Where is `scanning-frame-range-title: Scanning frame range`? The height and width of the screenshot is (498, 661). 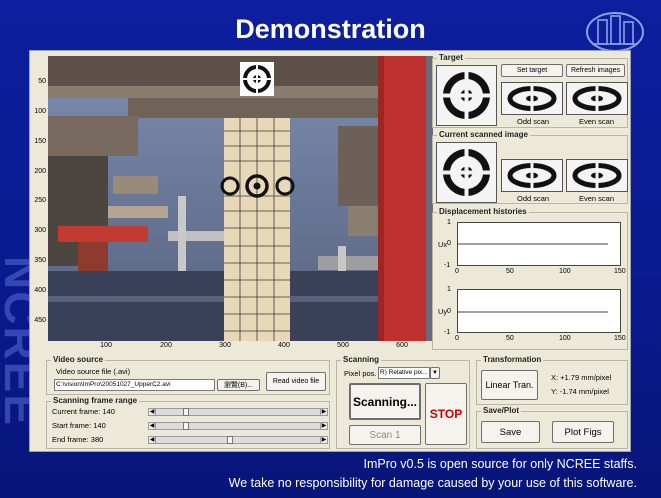 scanning-frame-range-title: Scanning frame range is located at coordinates (95, 400).